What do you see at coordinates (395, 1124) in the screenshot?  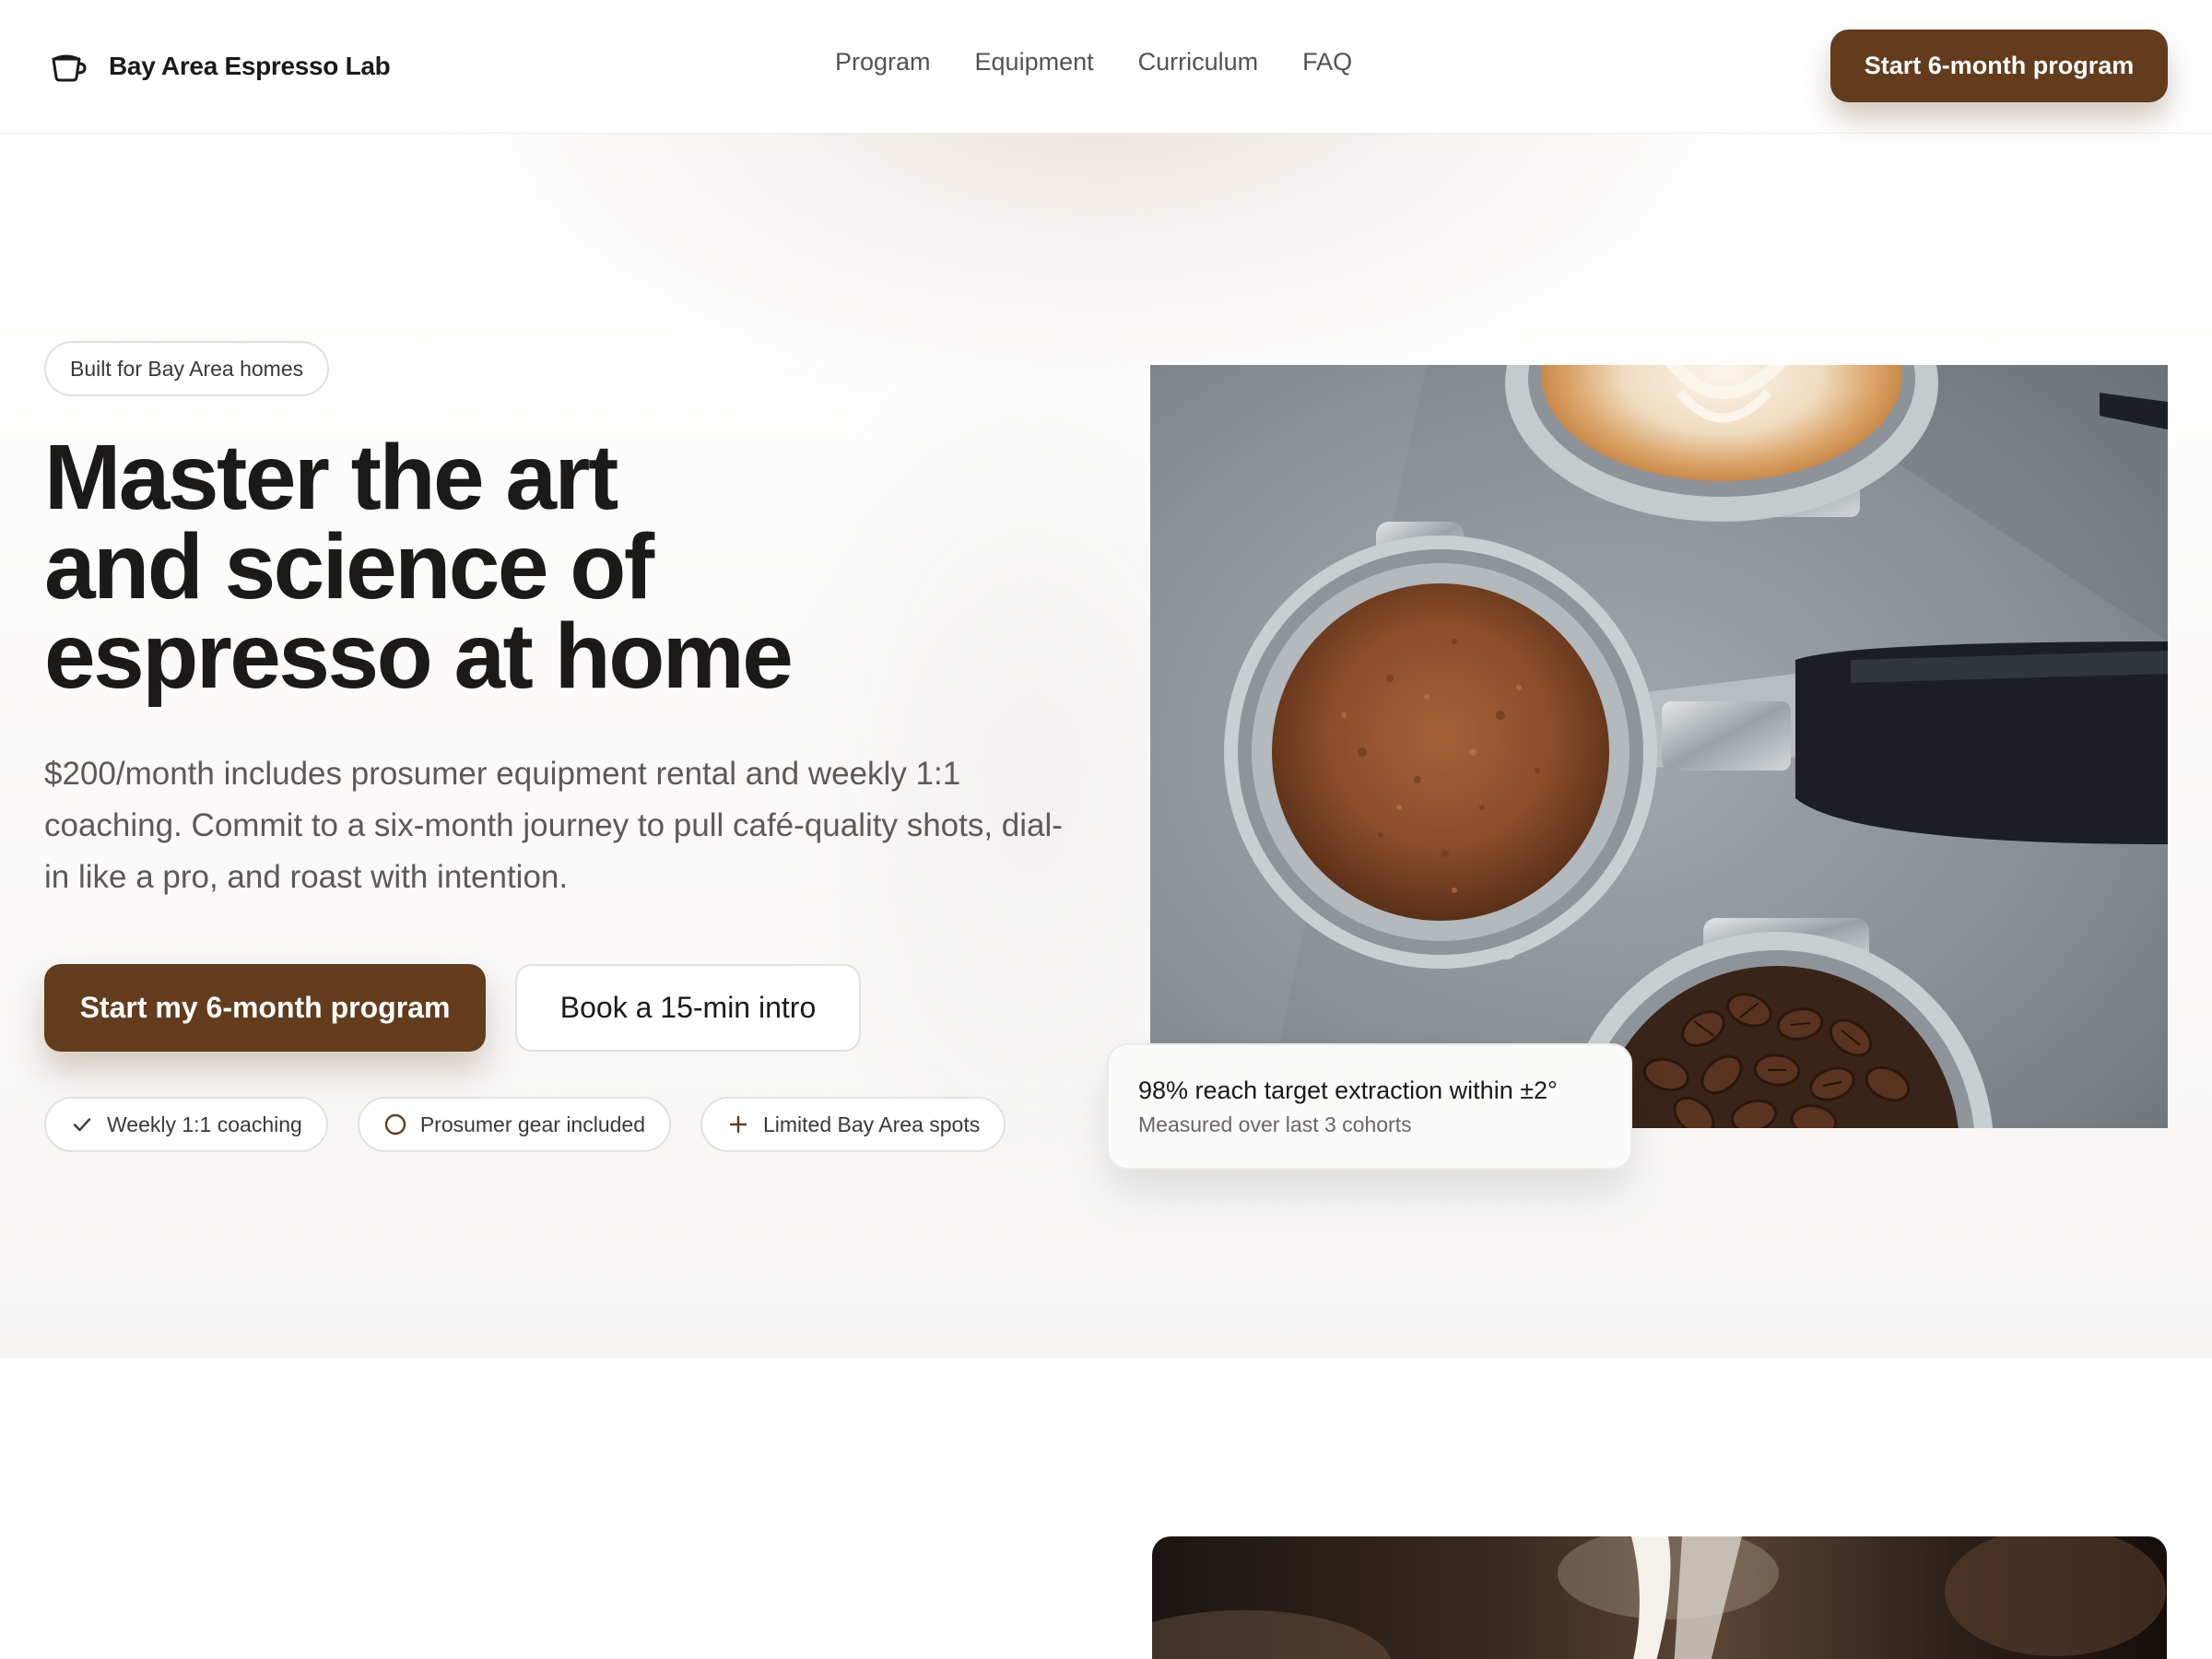 I see `circle-icon` at bounding box center [395, 1124].